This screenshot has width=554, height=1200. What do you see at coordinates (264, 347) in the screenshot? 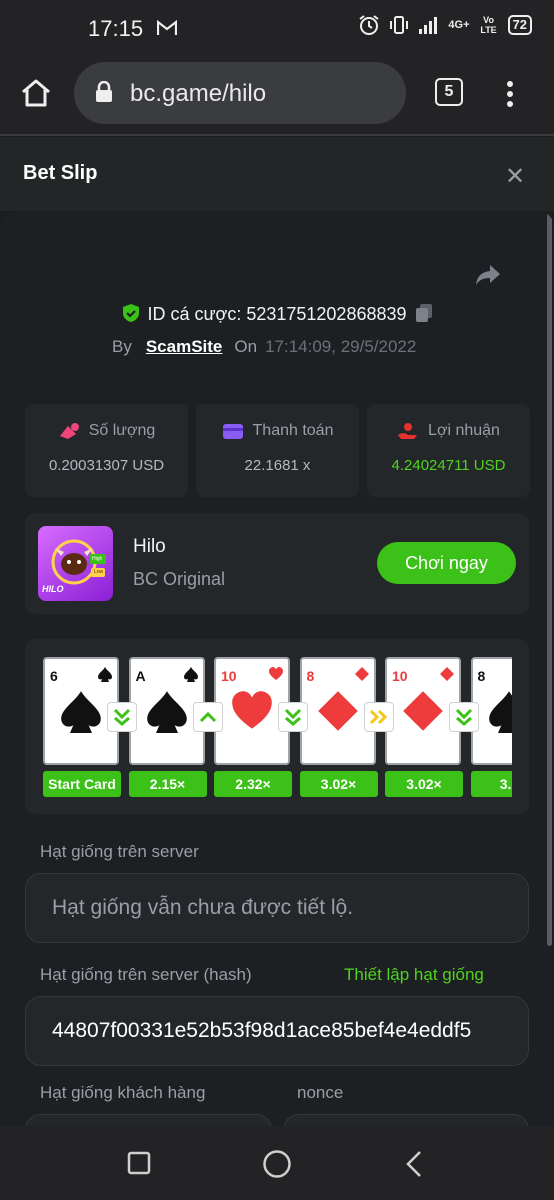
I see `bet-byline: By ScamSite On 17:14:09, 29/5/2022` at bounding box center [264, 347].